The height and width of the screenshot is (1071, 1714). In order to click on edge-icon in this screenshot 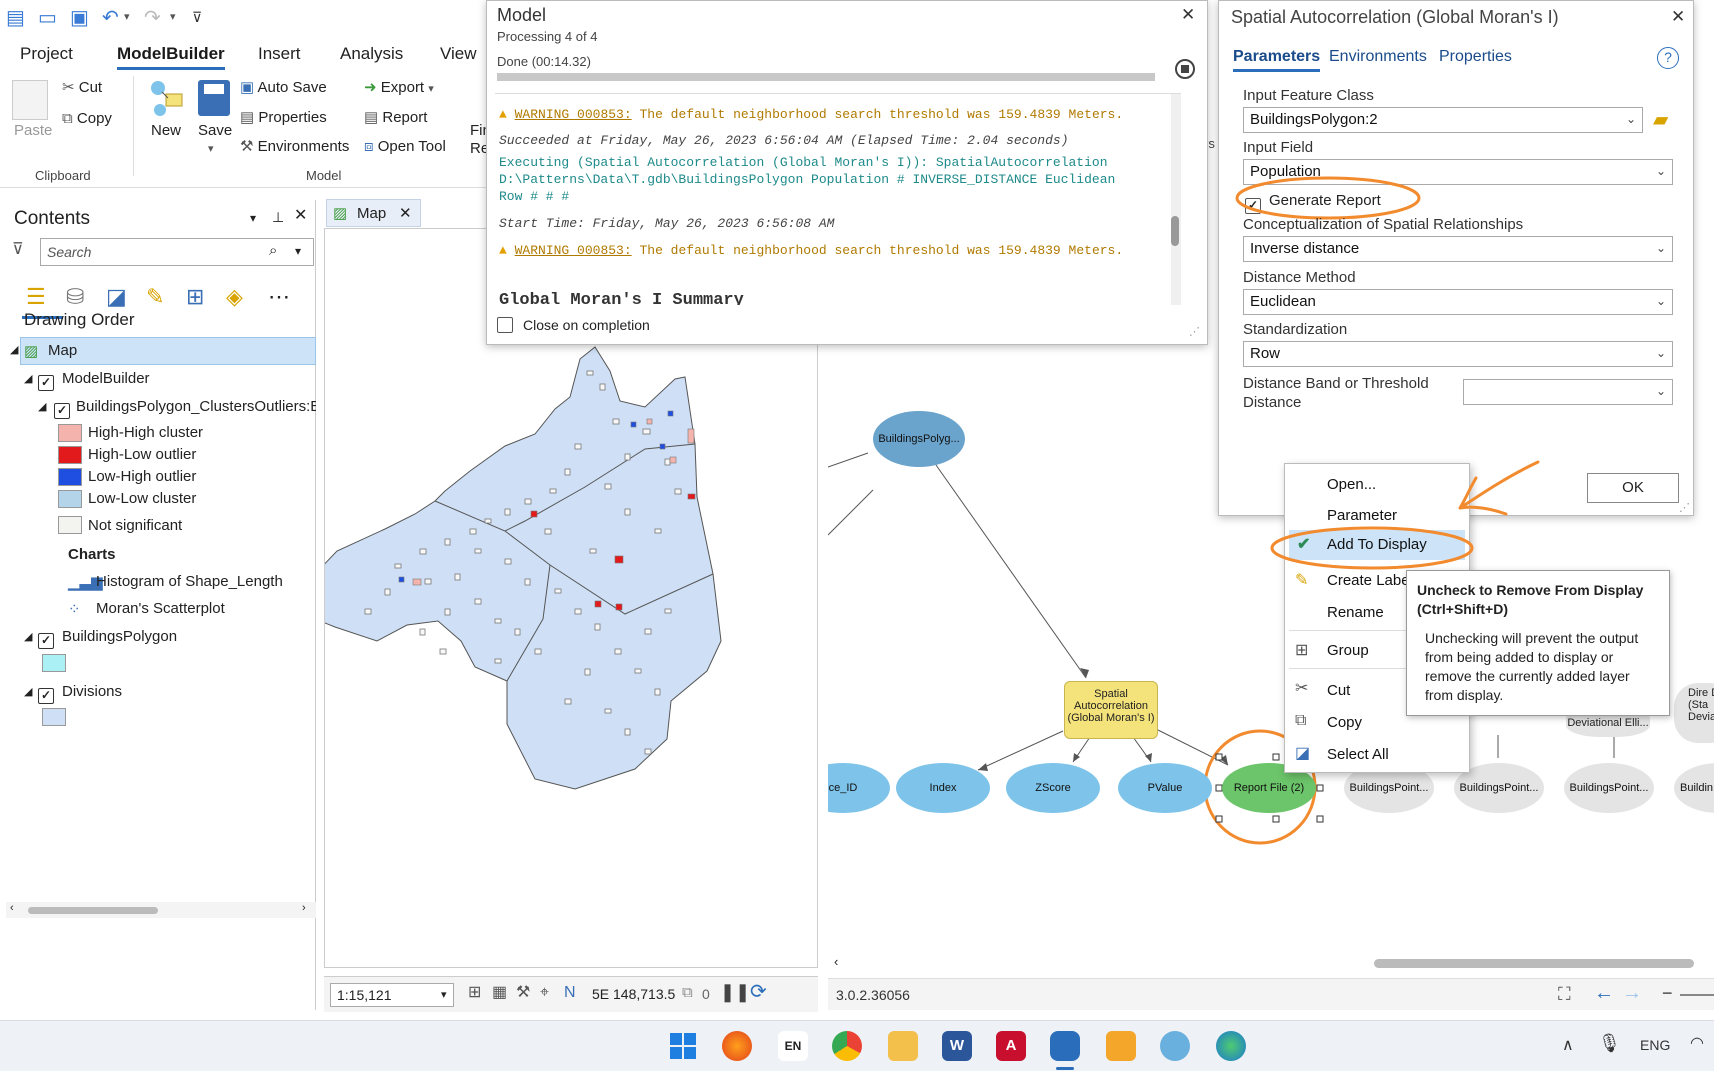, I will do `click(1231, 1046)`.